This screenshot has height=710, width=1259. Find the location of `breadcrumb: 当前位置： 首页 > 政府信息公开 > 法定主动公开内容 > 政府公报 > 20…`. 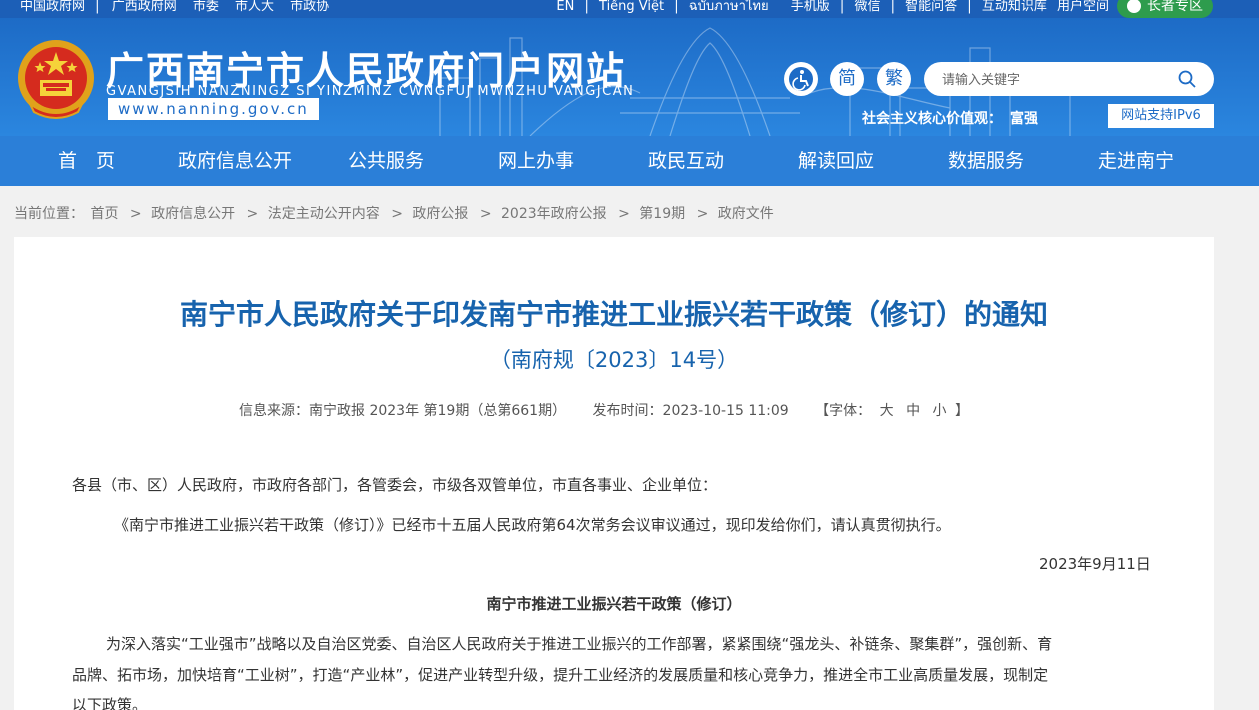

breadcrumb: 当前位置： 首页 > 政府信息公开 > 法定主动公开内容 > 政府公报 > 20… is located at coordinates (395, 213).